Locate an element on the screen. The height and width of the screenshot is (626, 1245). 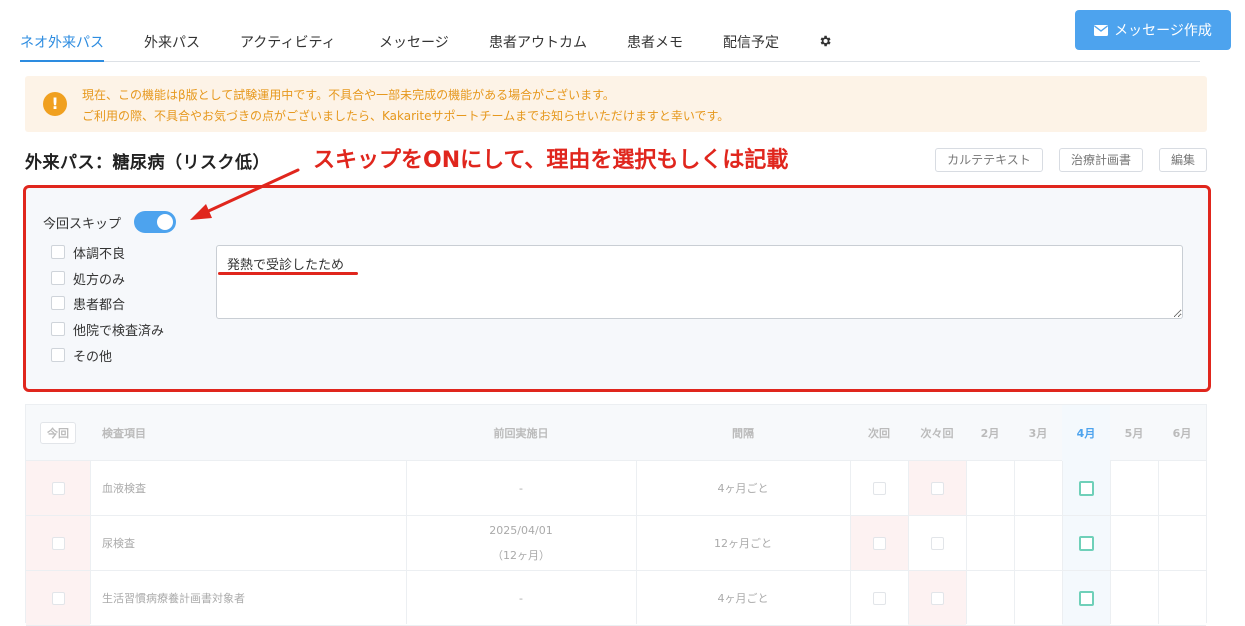
reason-label: その他 is located at coordinates (93, 357).